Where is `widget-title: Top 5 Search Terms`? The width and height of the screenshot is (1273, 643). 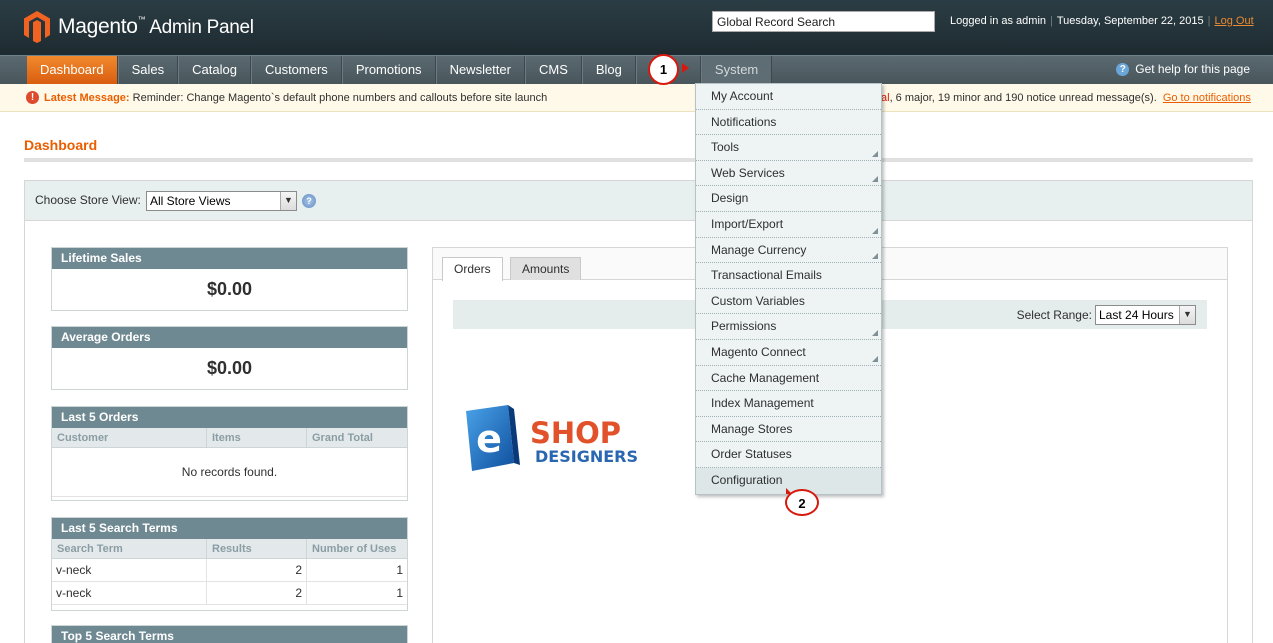 widget-title: Top 5 Search Terms is located at coordinates (229, 634).